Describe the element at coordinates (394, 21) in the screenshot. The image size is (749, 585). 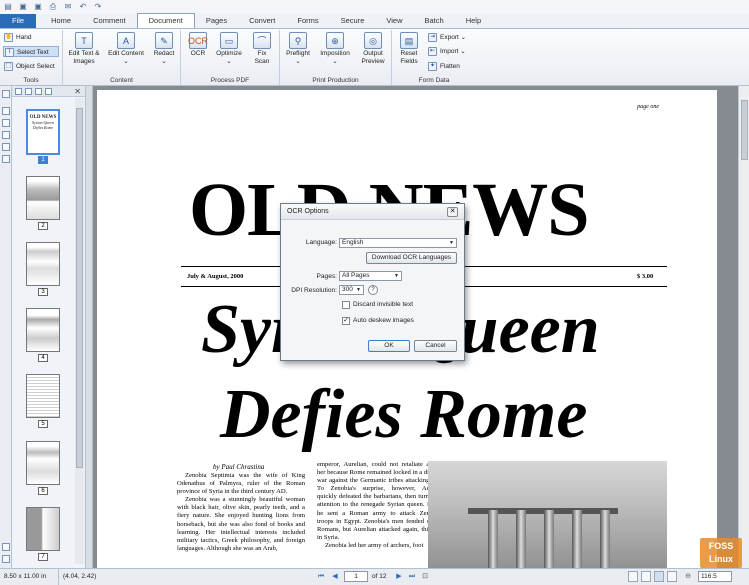
I see `tab-view: View` at that location.